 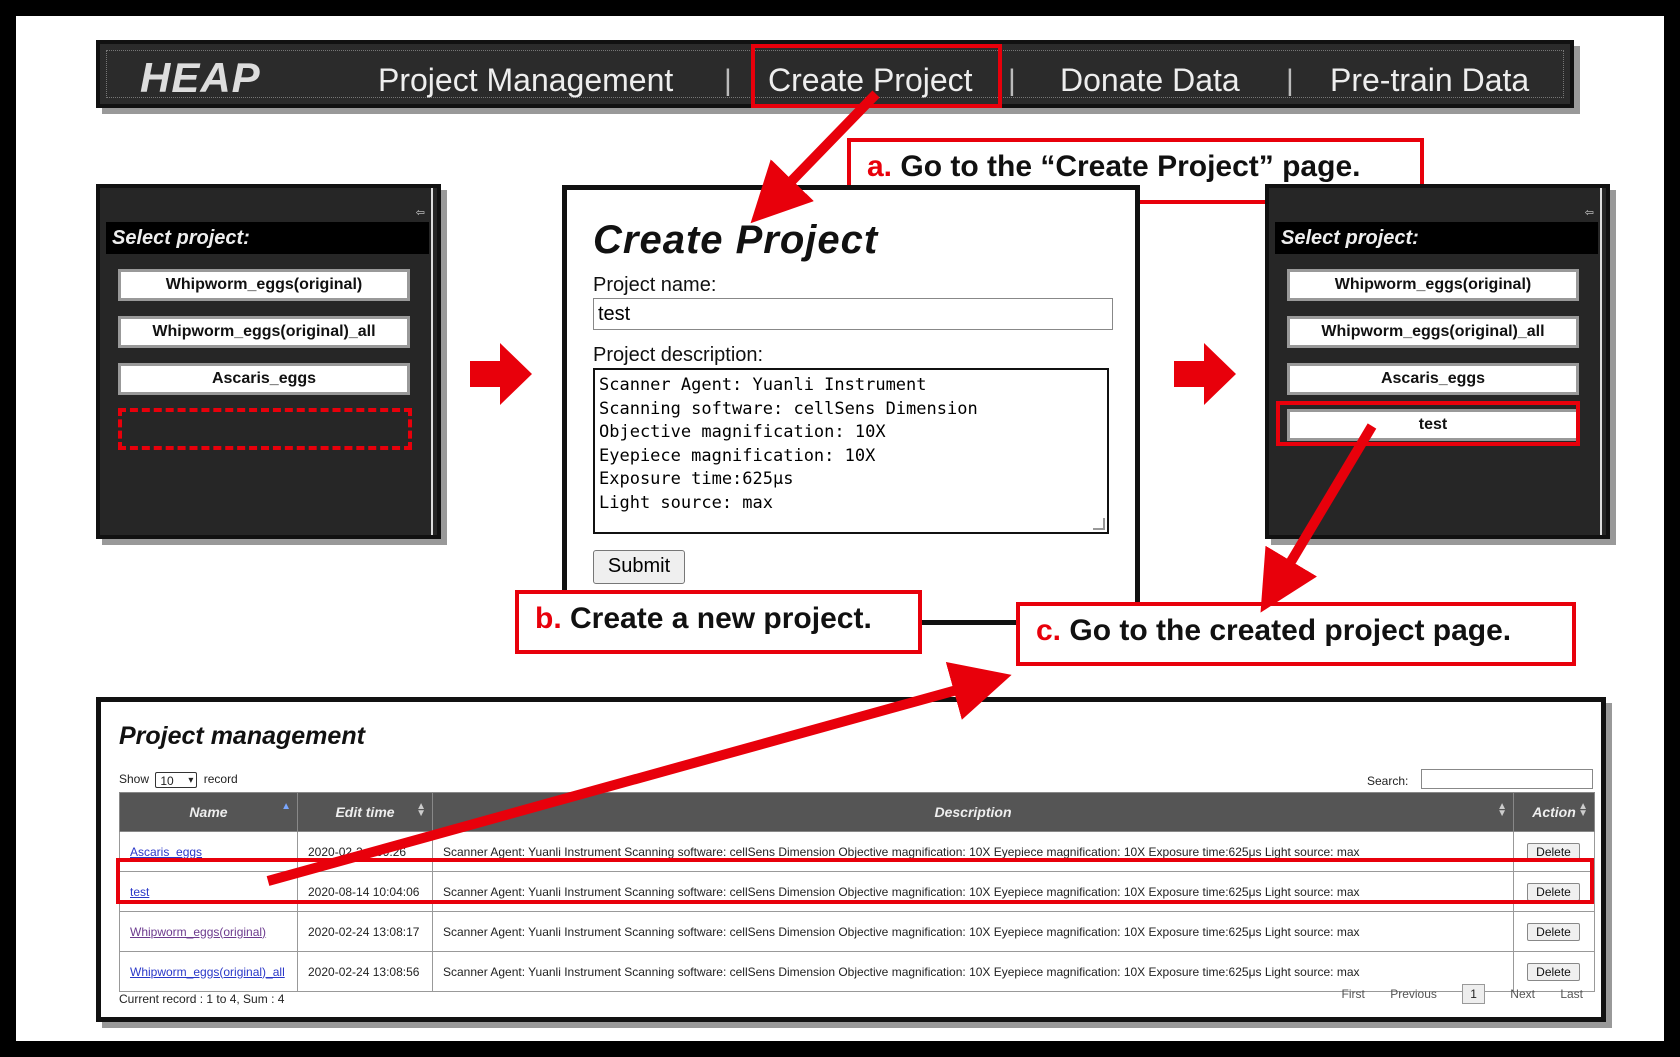 What do you see at coordinates (815, 157) in the screenshot?
I see `arrow-a` at bounding box center [815, 157].